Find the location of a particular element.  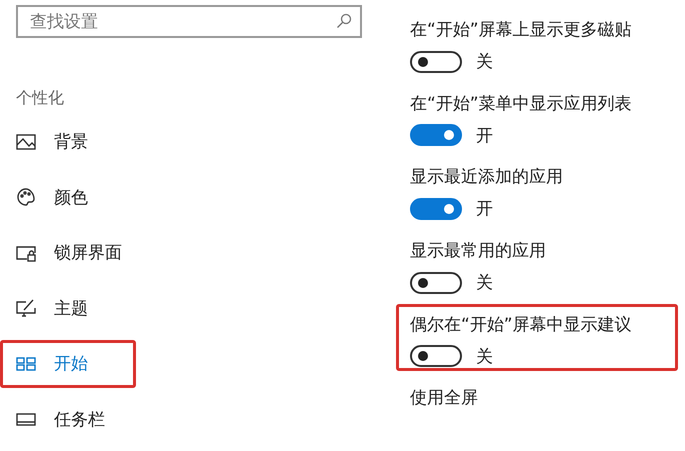

setting-title: 使用全屏 is located at coordinates (444, 398).